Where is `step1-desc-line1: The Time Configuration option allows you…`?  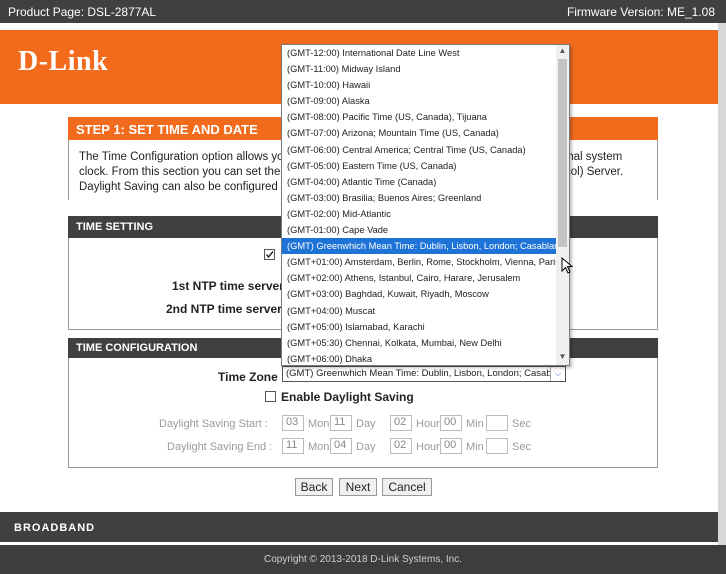
step1-desc-line1: The Time Configuration option allows you… is located at coordinates (188, 157).